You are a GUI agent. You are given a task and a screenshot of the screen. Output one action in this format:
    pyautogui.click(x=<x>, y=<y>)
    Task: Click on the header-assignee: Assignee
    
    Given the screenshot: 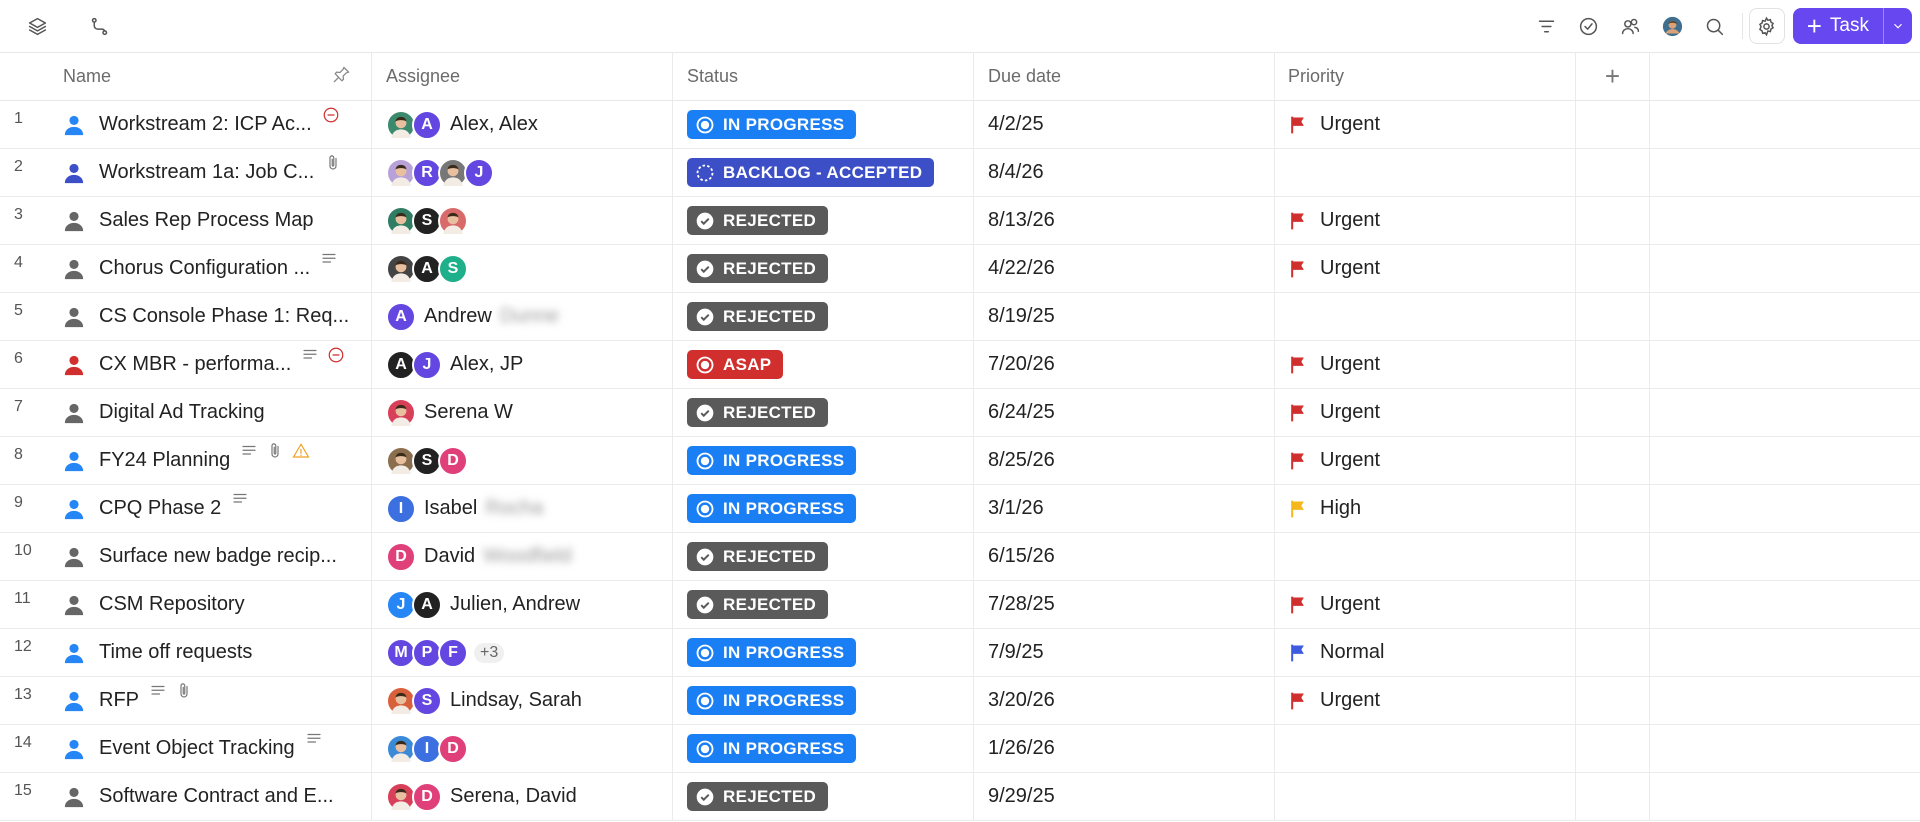 What is the action you would take?
    pyautogui.click(x=522, y=76)
    